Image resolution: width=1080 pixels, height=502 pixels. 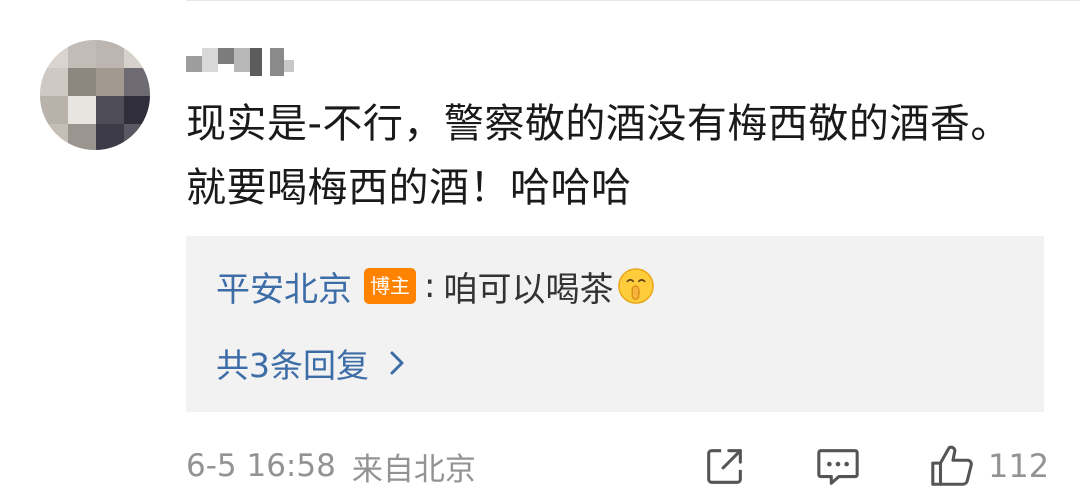 I want to click on like-count: 112, so click(x=1019, y=466).